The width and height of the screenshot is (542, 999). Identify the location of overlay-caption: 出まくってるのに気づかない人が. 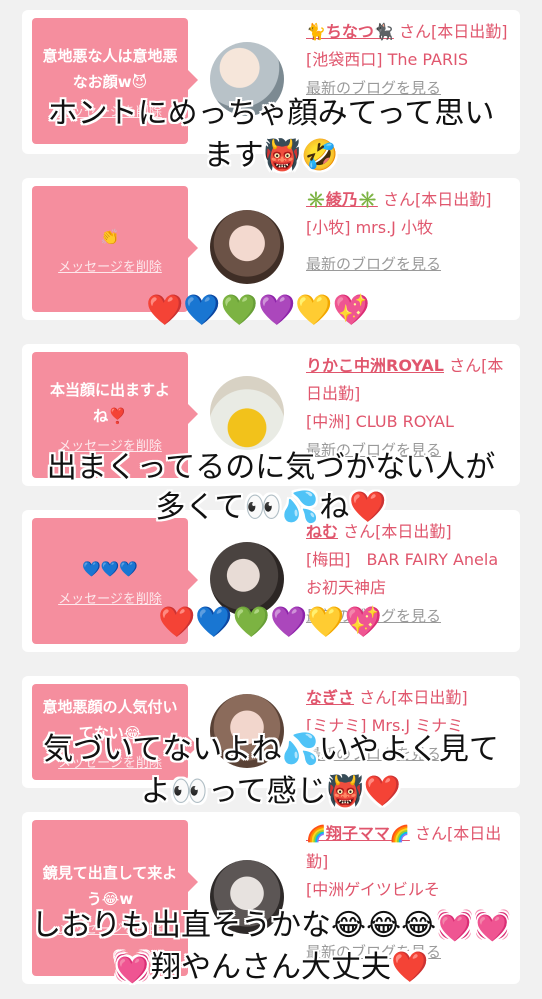
(271, 467).